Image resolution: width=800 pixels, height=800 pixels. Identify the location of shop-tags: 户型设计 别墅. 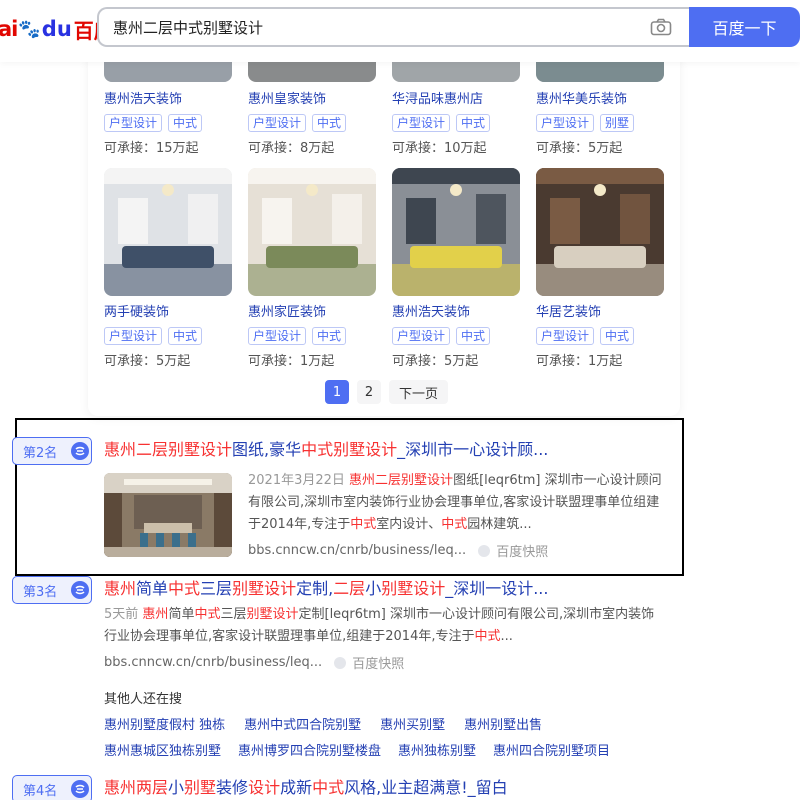
(600, 123).